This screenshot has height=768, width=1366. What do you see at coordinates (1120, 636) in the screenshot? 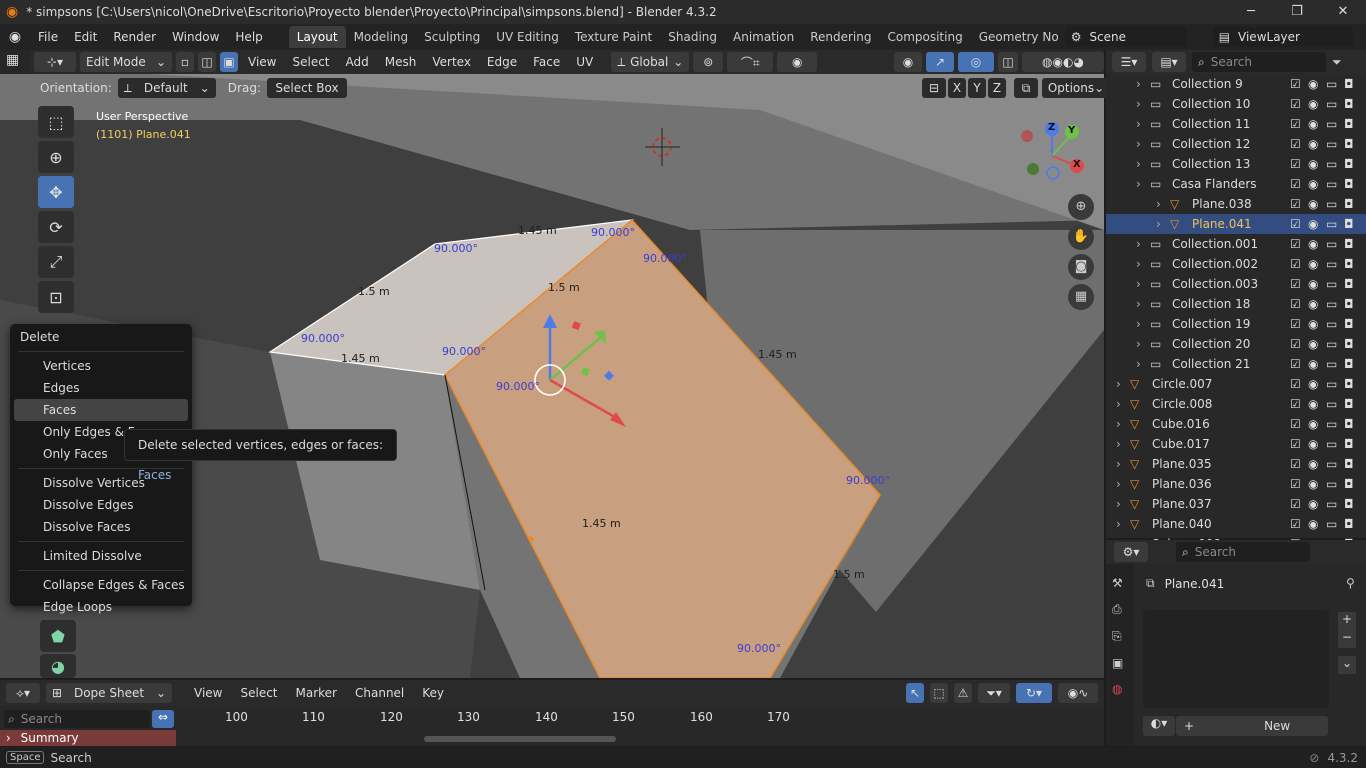
I see `output-tab-icon: ⎘` at bounding box center [1120, 636].